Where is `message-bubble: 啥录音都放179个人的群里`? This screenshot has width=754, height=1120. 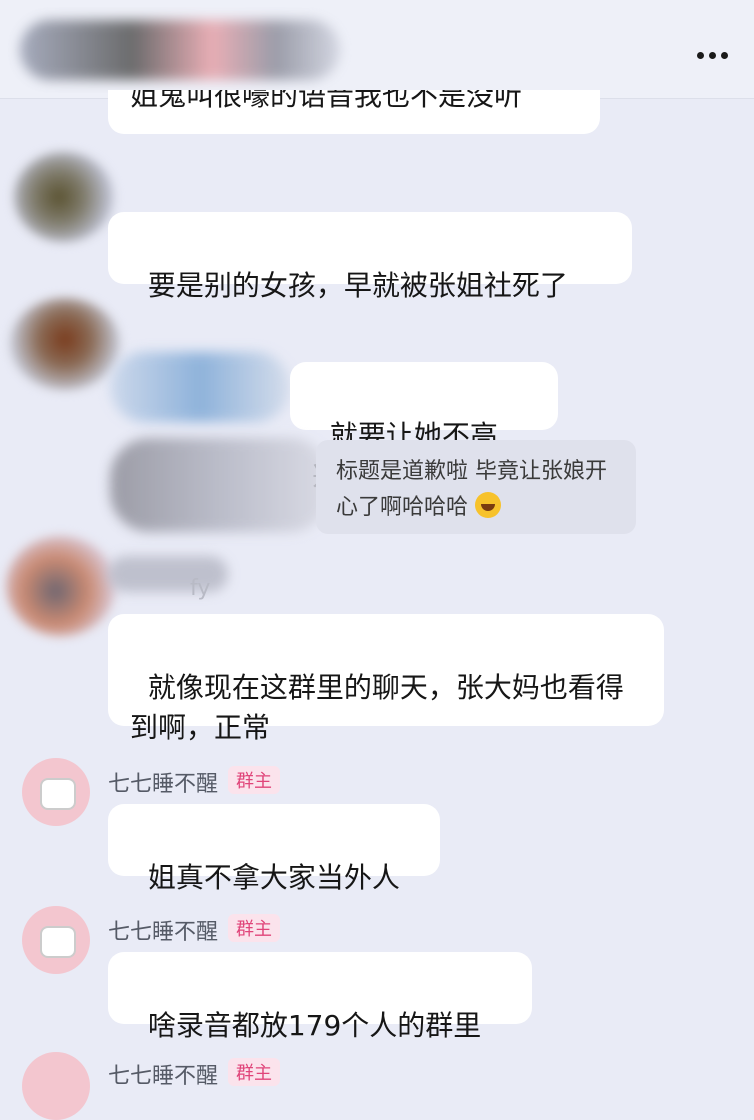 message-bubble: 啥录音都放179个人的群里 is located at coordinates (320, 997).